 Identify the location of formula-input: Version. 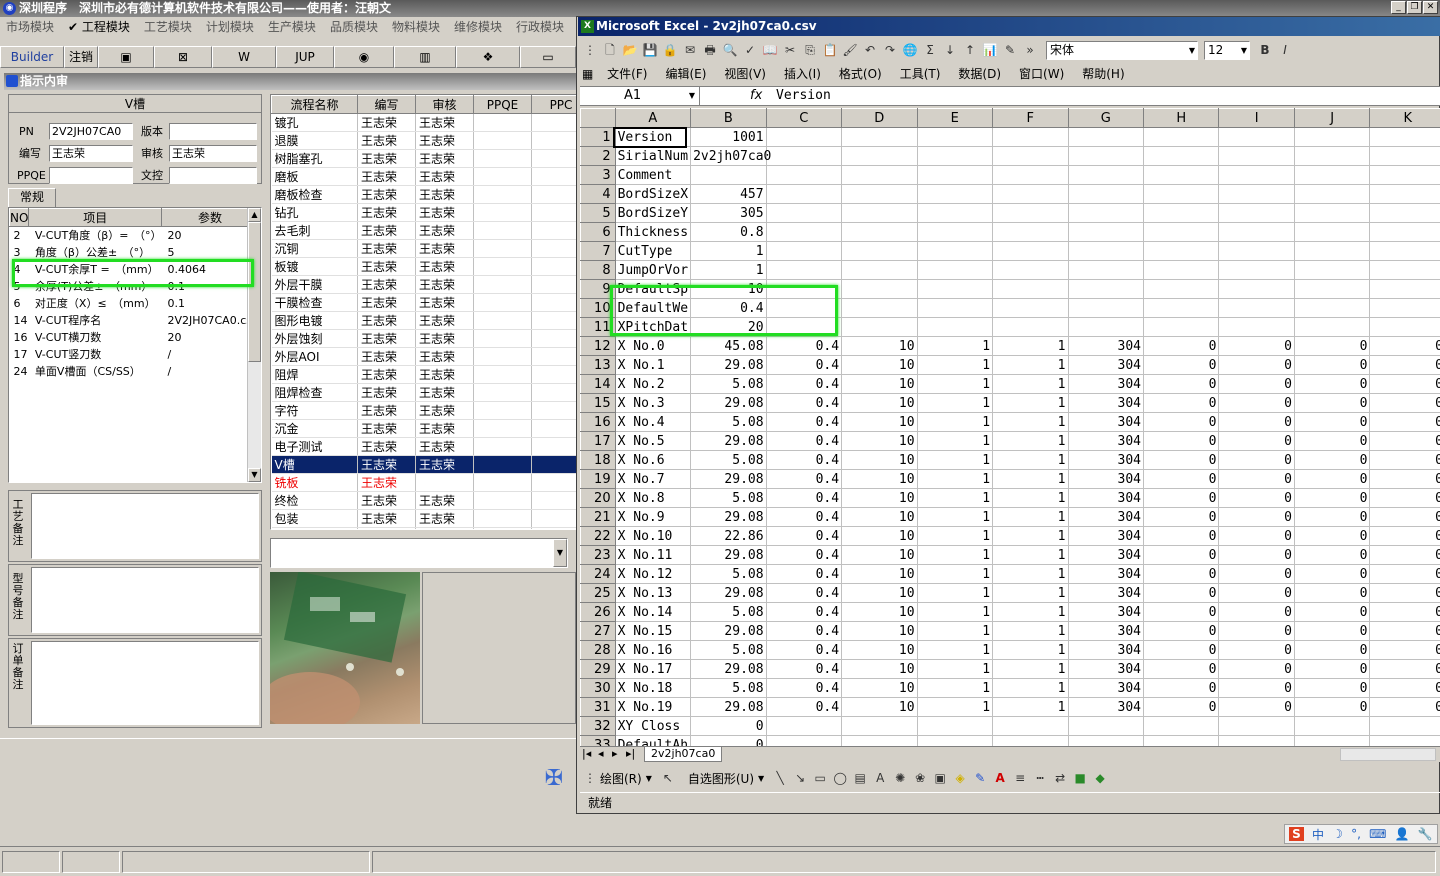
(803, 96).